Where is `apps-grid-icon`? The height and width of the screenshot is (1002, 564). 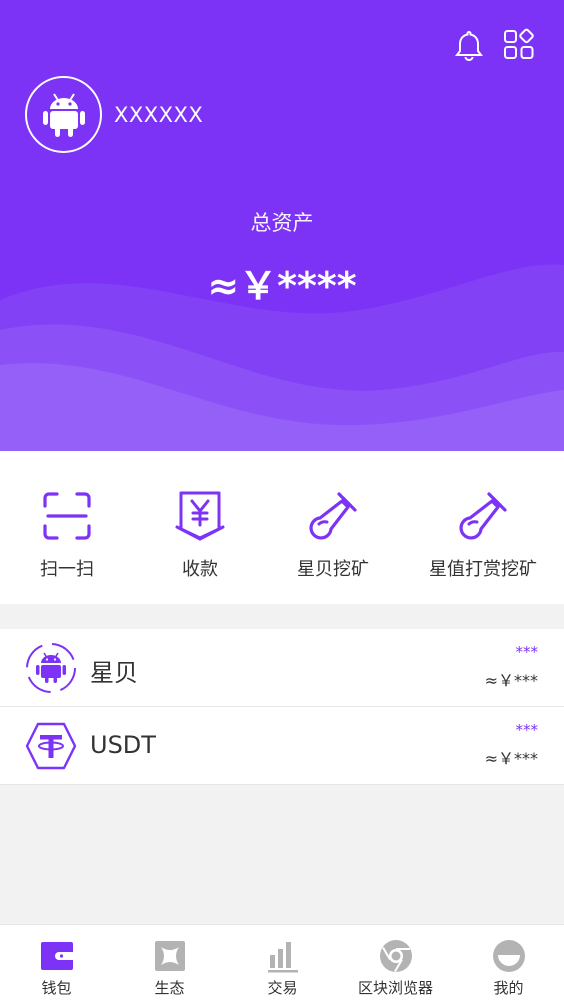 apps-grid-icon is located at coordinates (519, 45).